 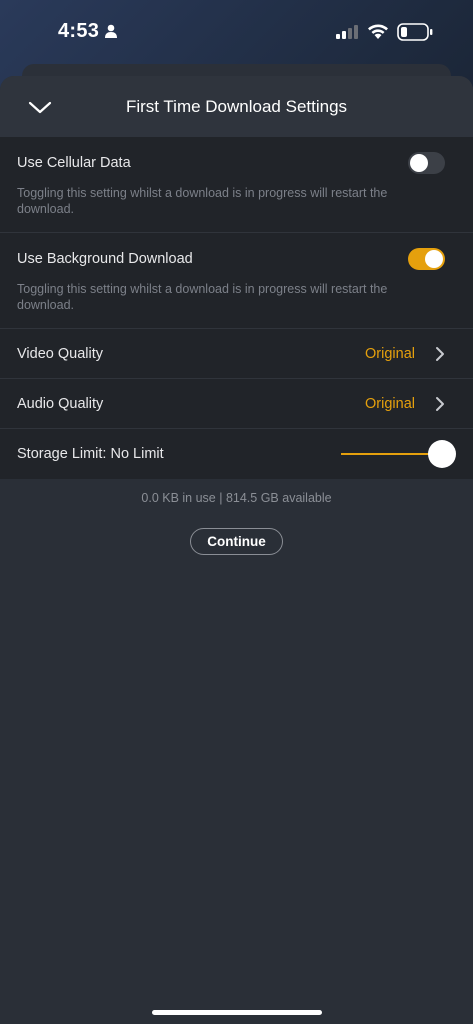 I want to click on slider-knob, so click(x=442, y=454).